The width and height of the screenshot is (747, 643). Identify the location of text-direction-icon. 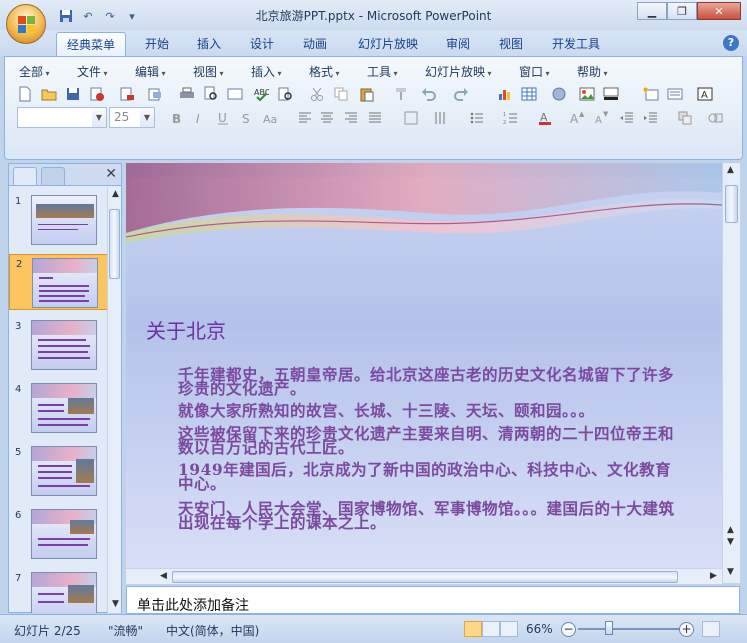
(411, 118).